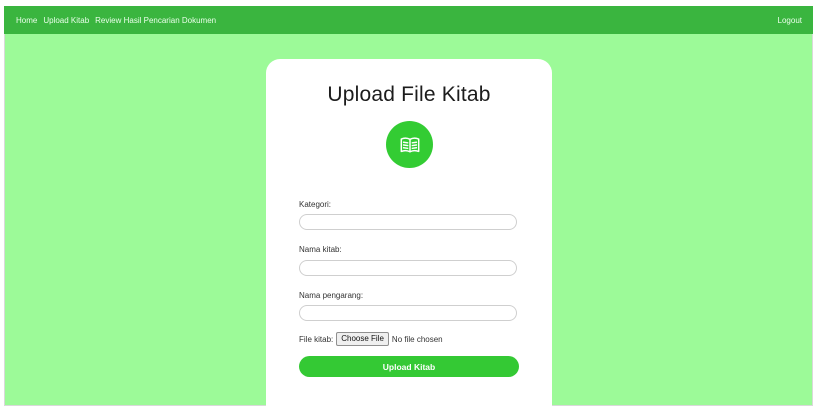 This screenshot has height=406, width=817. Describe the element at coordinates (408, 313) in the screenshot. I see `nama-pengarang-input` at that location.